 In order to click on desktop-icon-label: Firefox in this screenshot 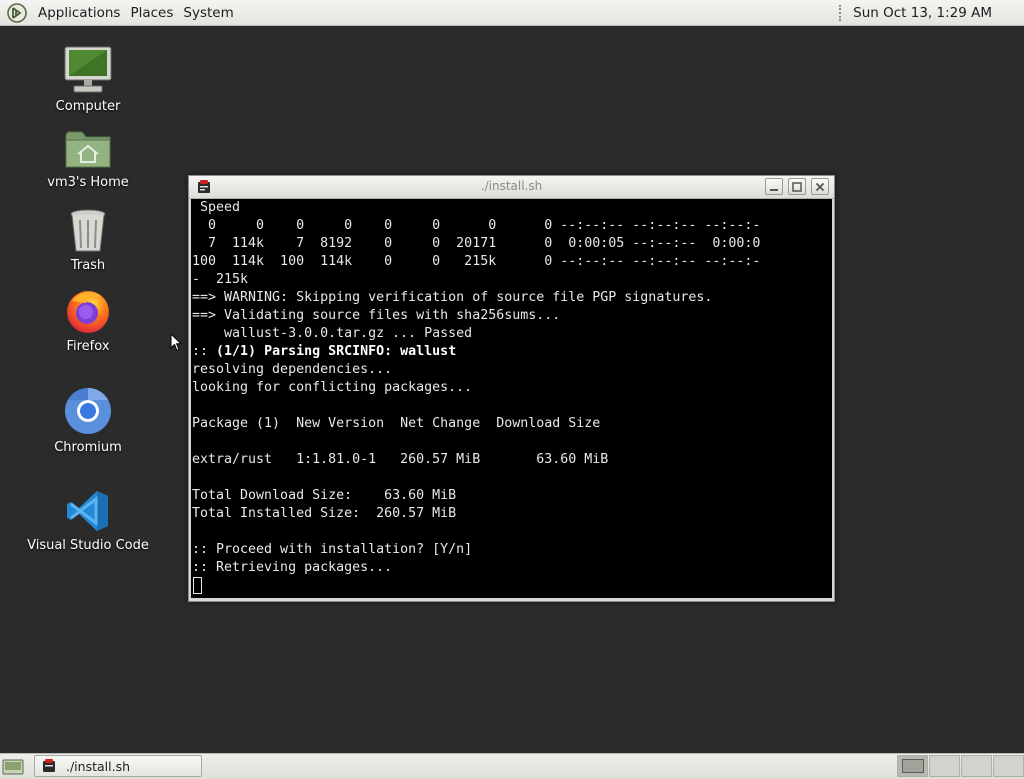, I will do `click(88, 346)`.